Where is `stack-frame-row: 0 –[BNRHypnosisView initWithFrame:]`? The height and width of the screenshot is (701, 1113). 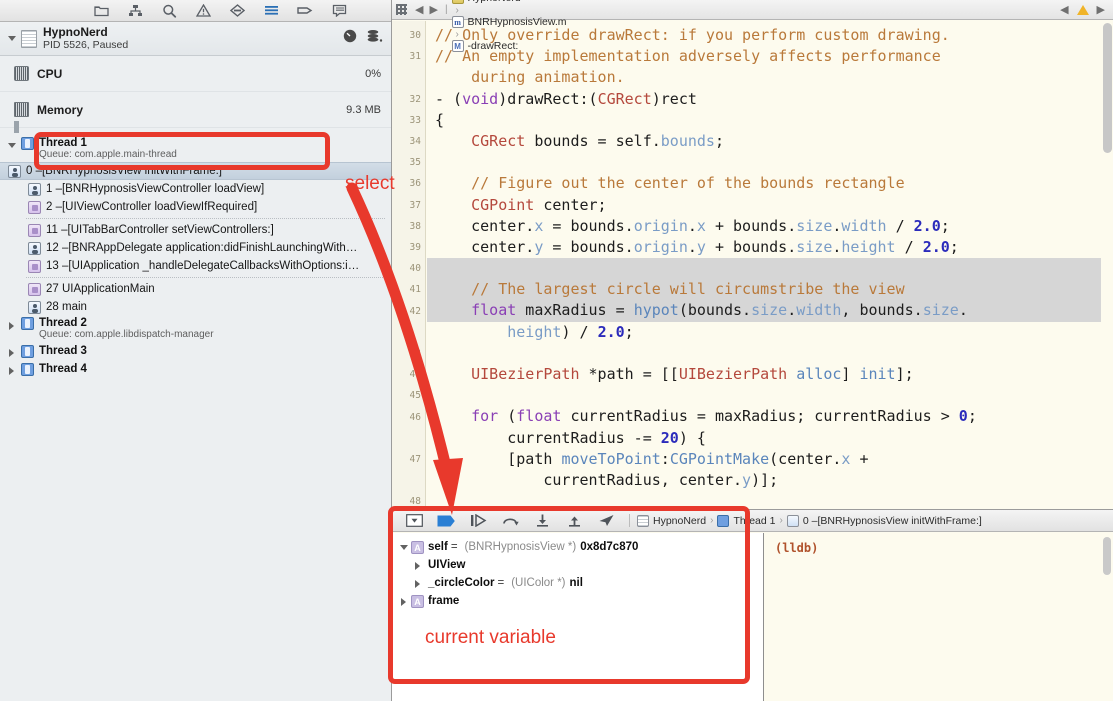 stack-frame-row: 0 –[BNRHypnosisView initWithFrame:] is located at coordinates (195, 171).